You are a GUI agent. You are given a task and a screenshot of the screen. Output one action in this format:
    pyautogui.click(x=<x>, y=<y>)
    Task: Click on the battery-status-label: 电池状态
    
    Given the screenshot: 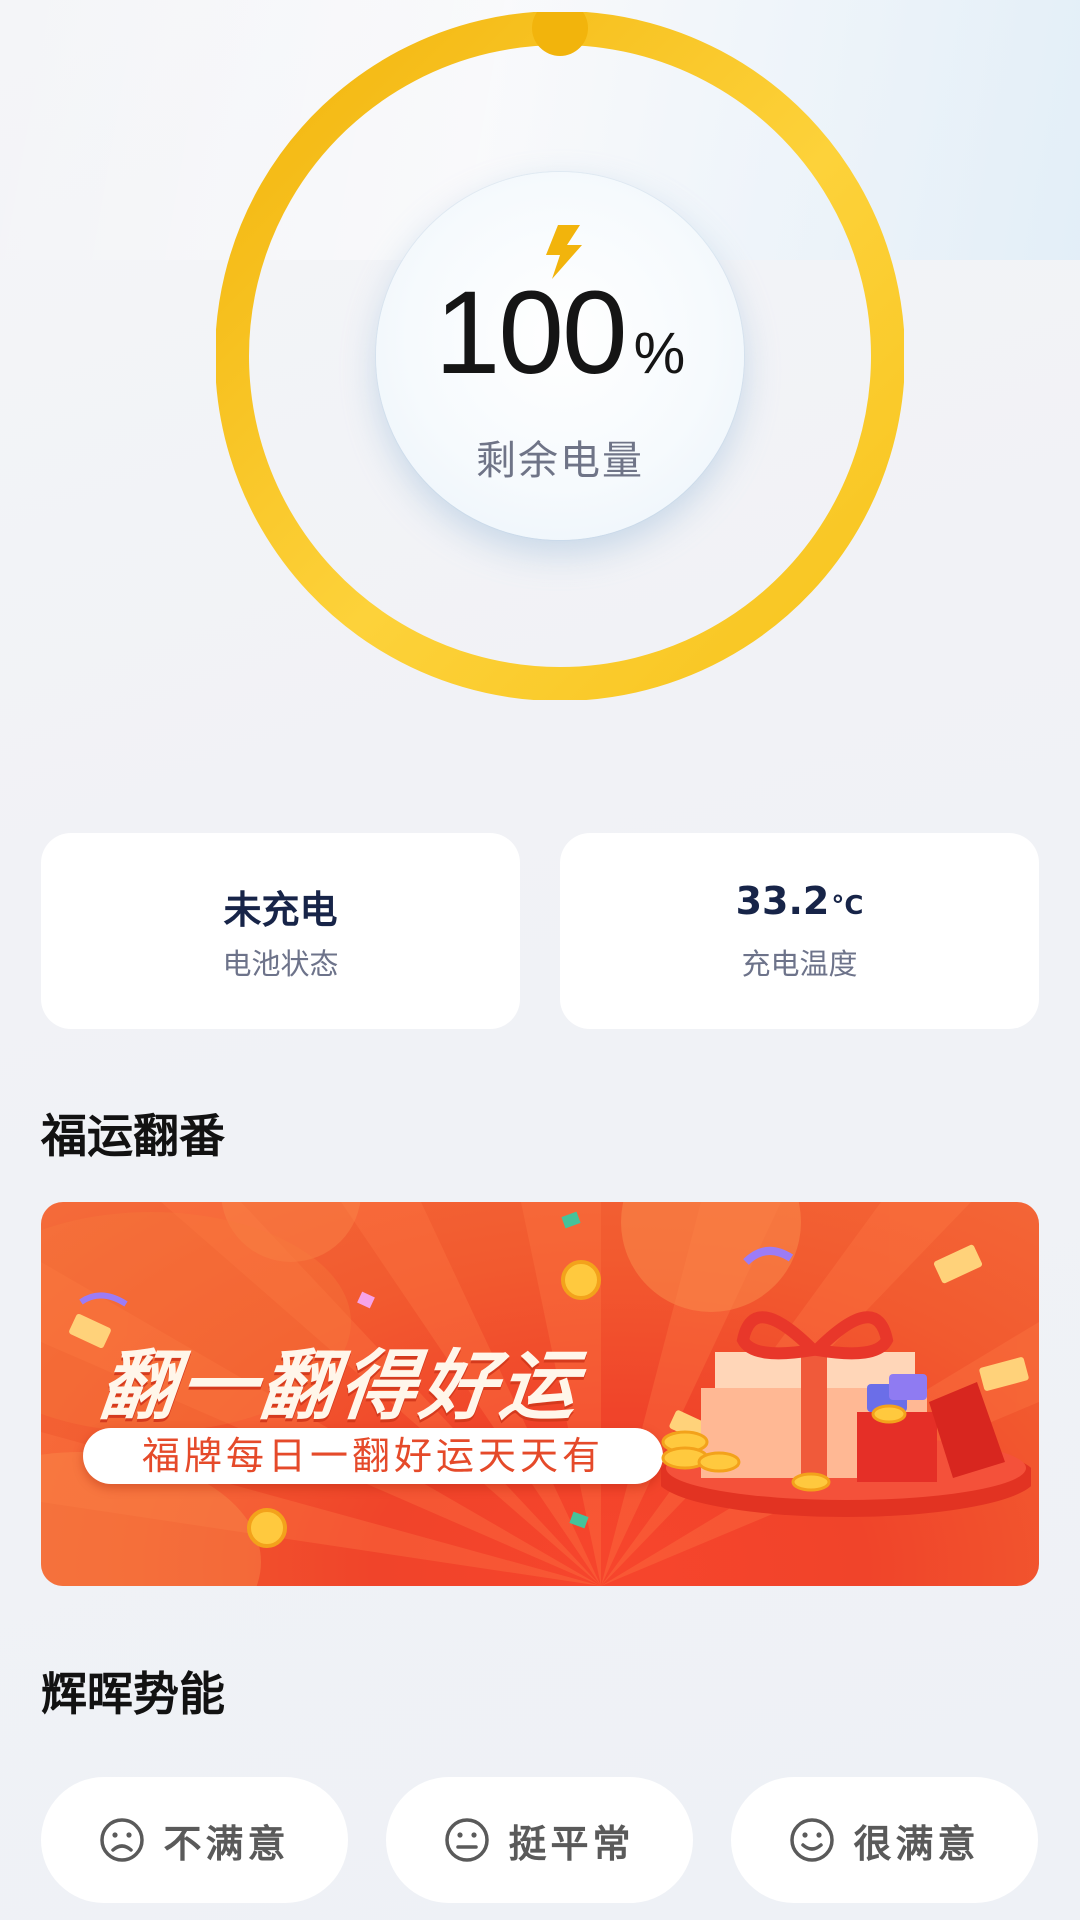 What is the action you would take?
    pyautogui.click(x=280, y=964)
    